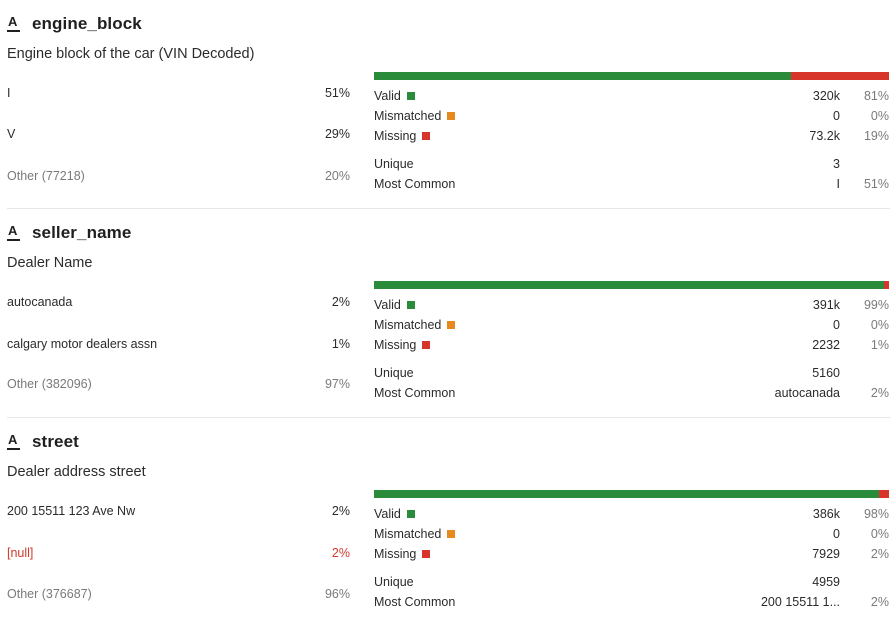 This screenshot has width=896, height=621. What do you see at coordinates (876, 305) in the screenshot?
I see `stat-percent: 99%` at bounding box center [876, 305].